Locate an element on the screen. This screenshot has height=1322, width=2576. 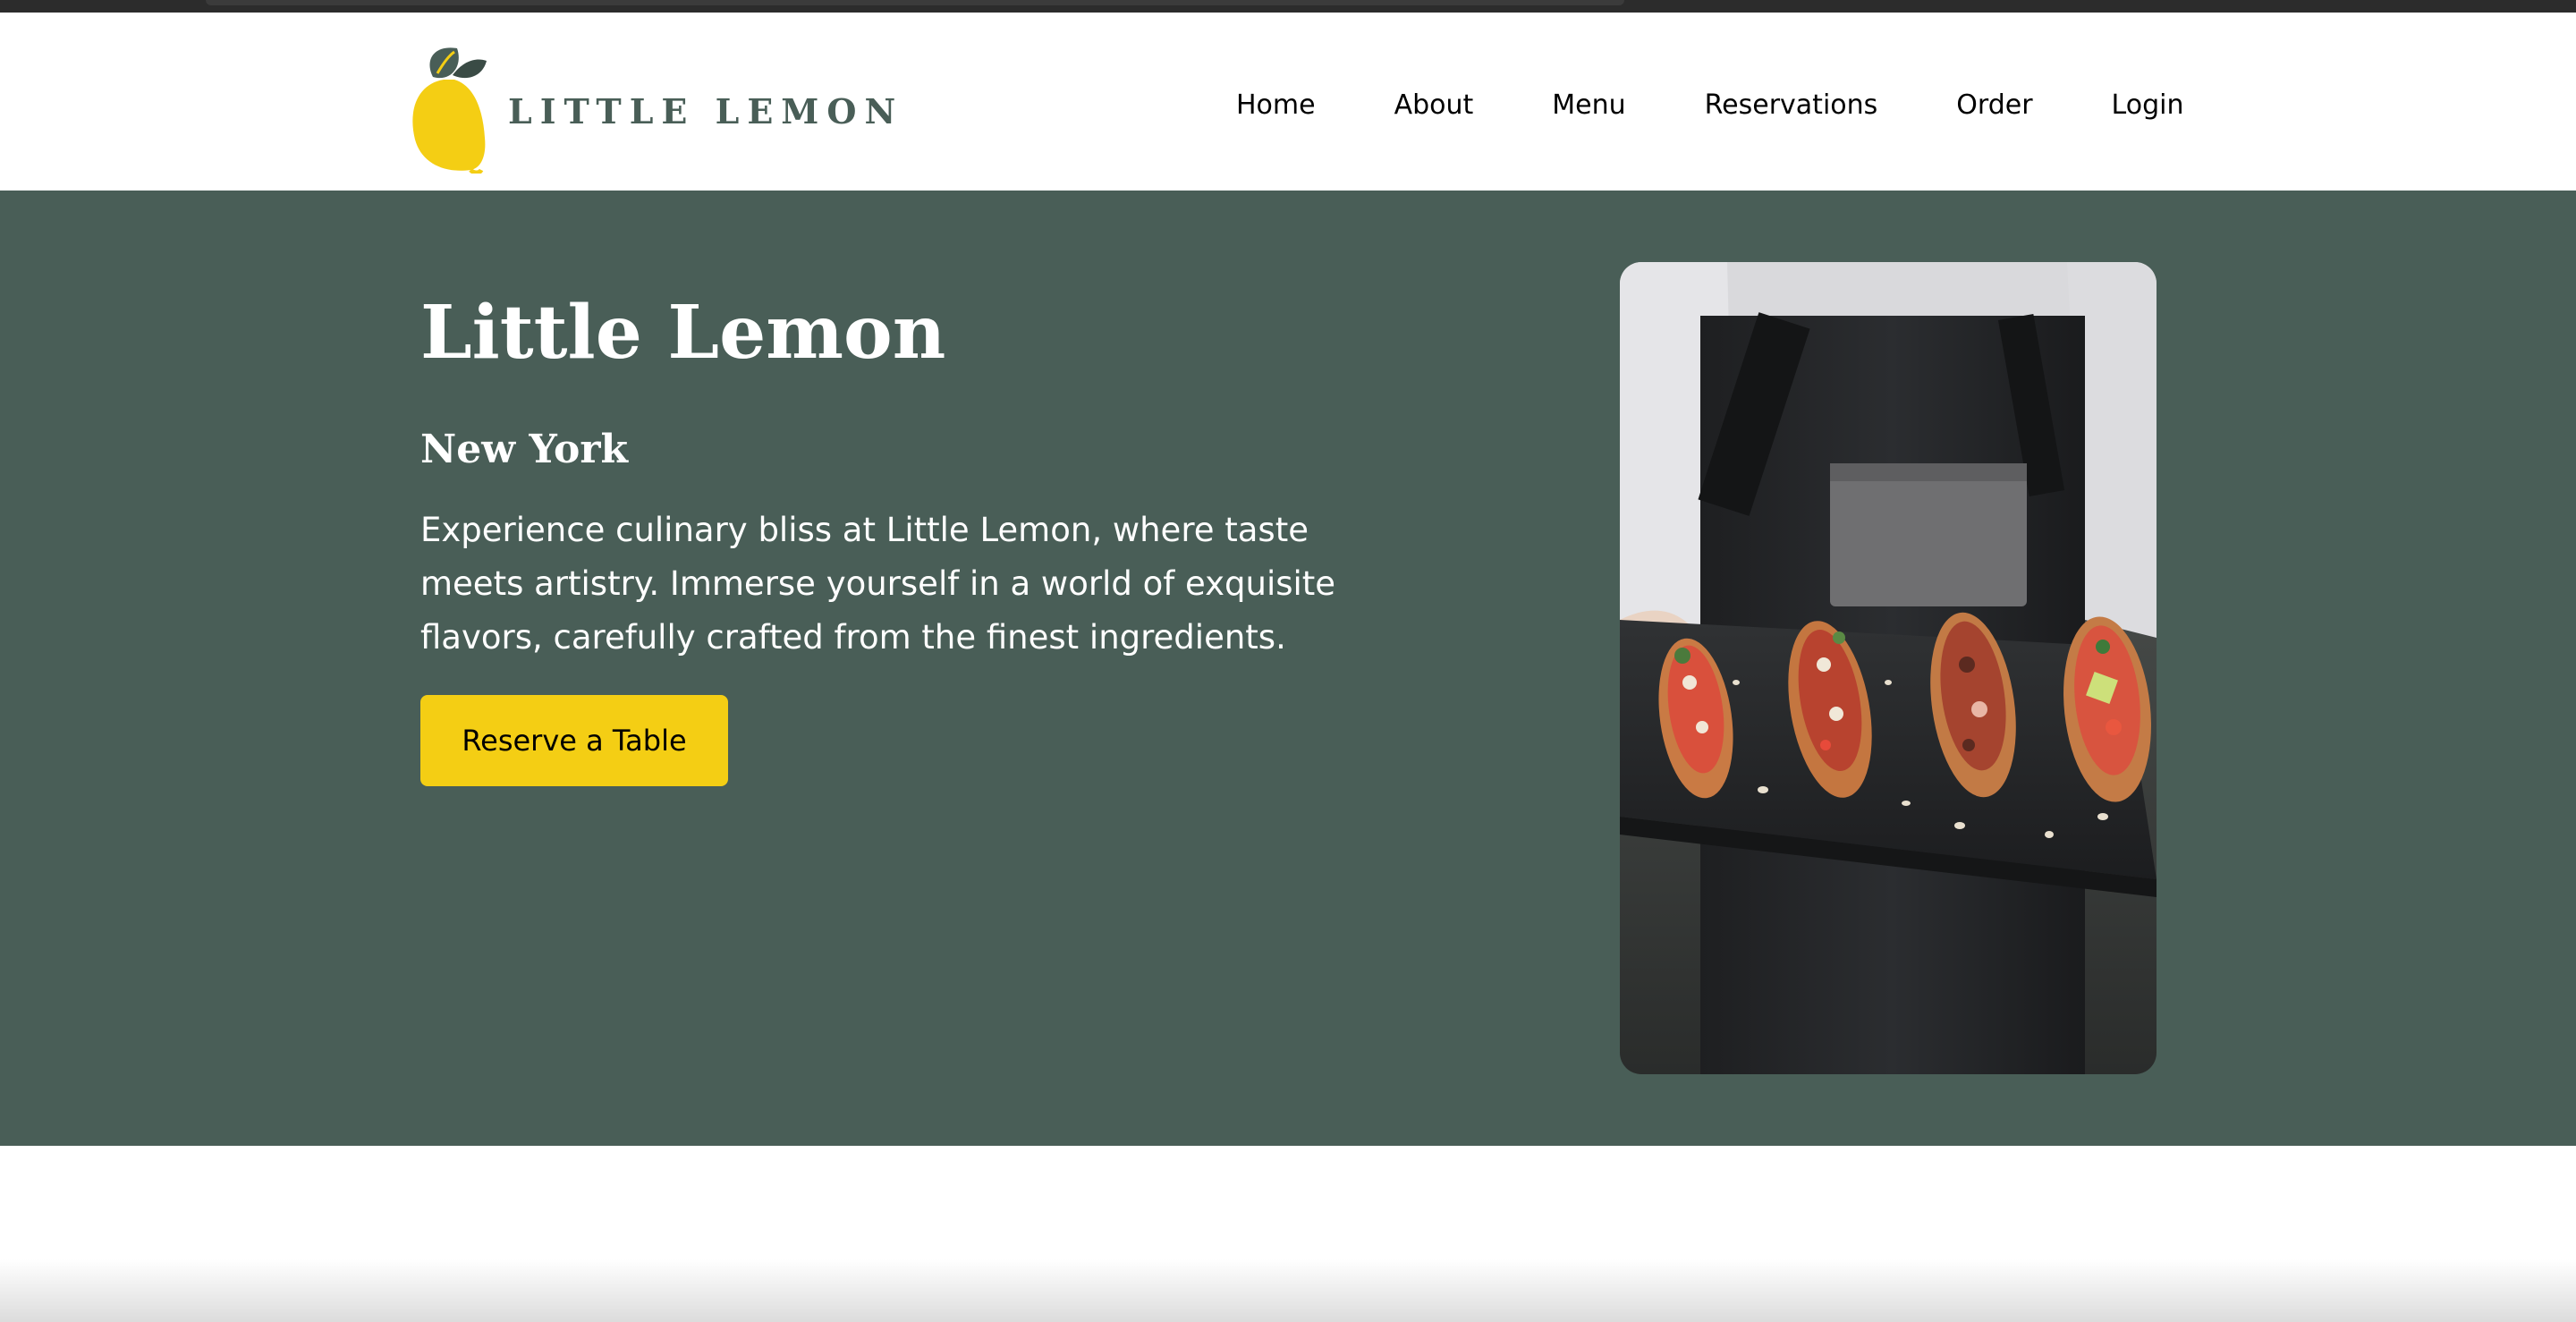
logo-link: LITTLE LEMON is located at coordinates (651, 106).